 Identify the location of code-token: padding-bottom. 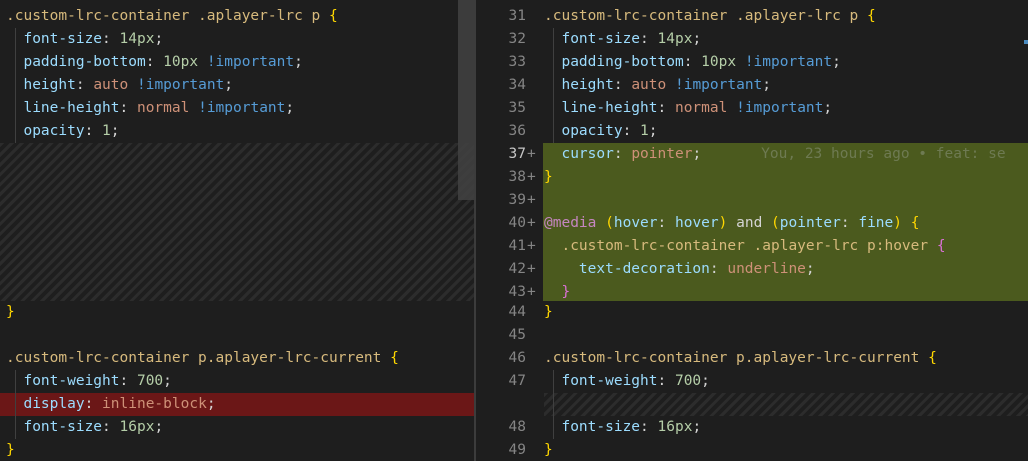
(622, 62).